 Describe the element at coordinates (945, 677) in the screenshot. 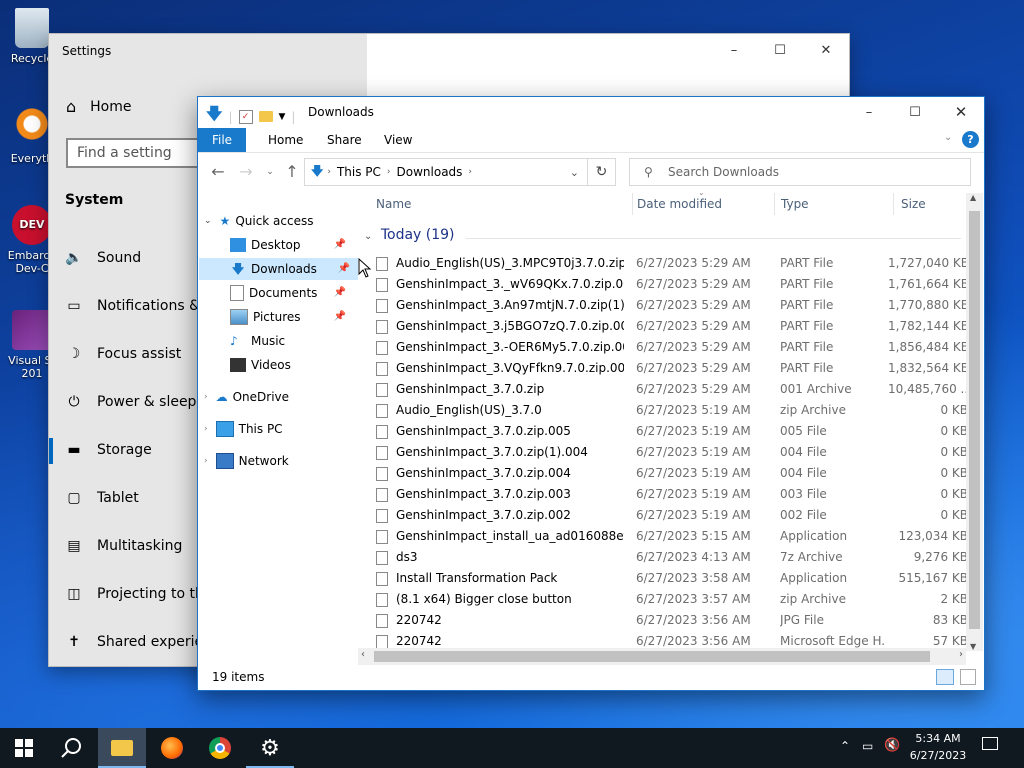

I see `details-view-icon` at that location.